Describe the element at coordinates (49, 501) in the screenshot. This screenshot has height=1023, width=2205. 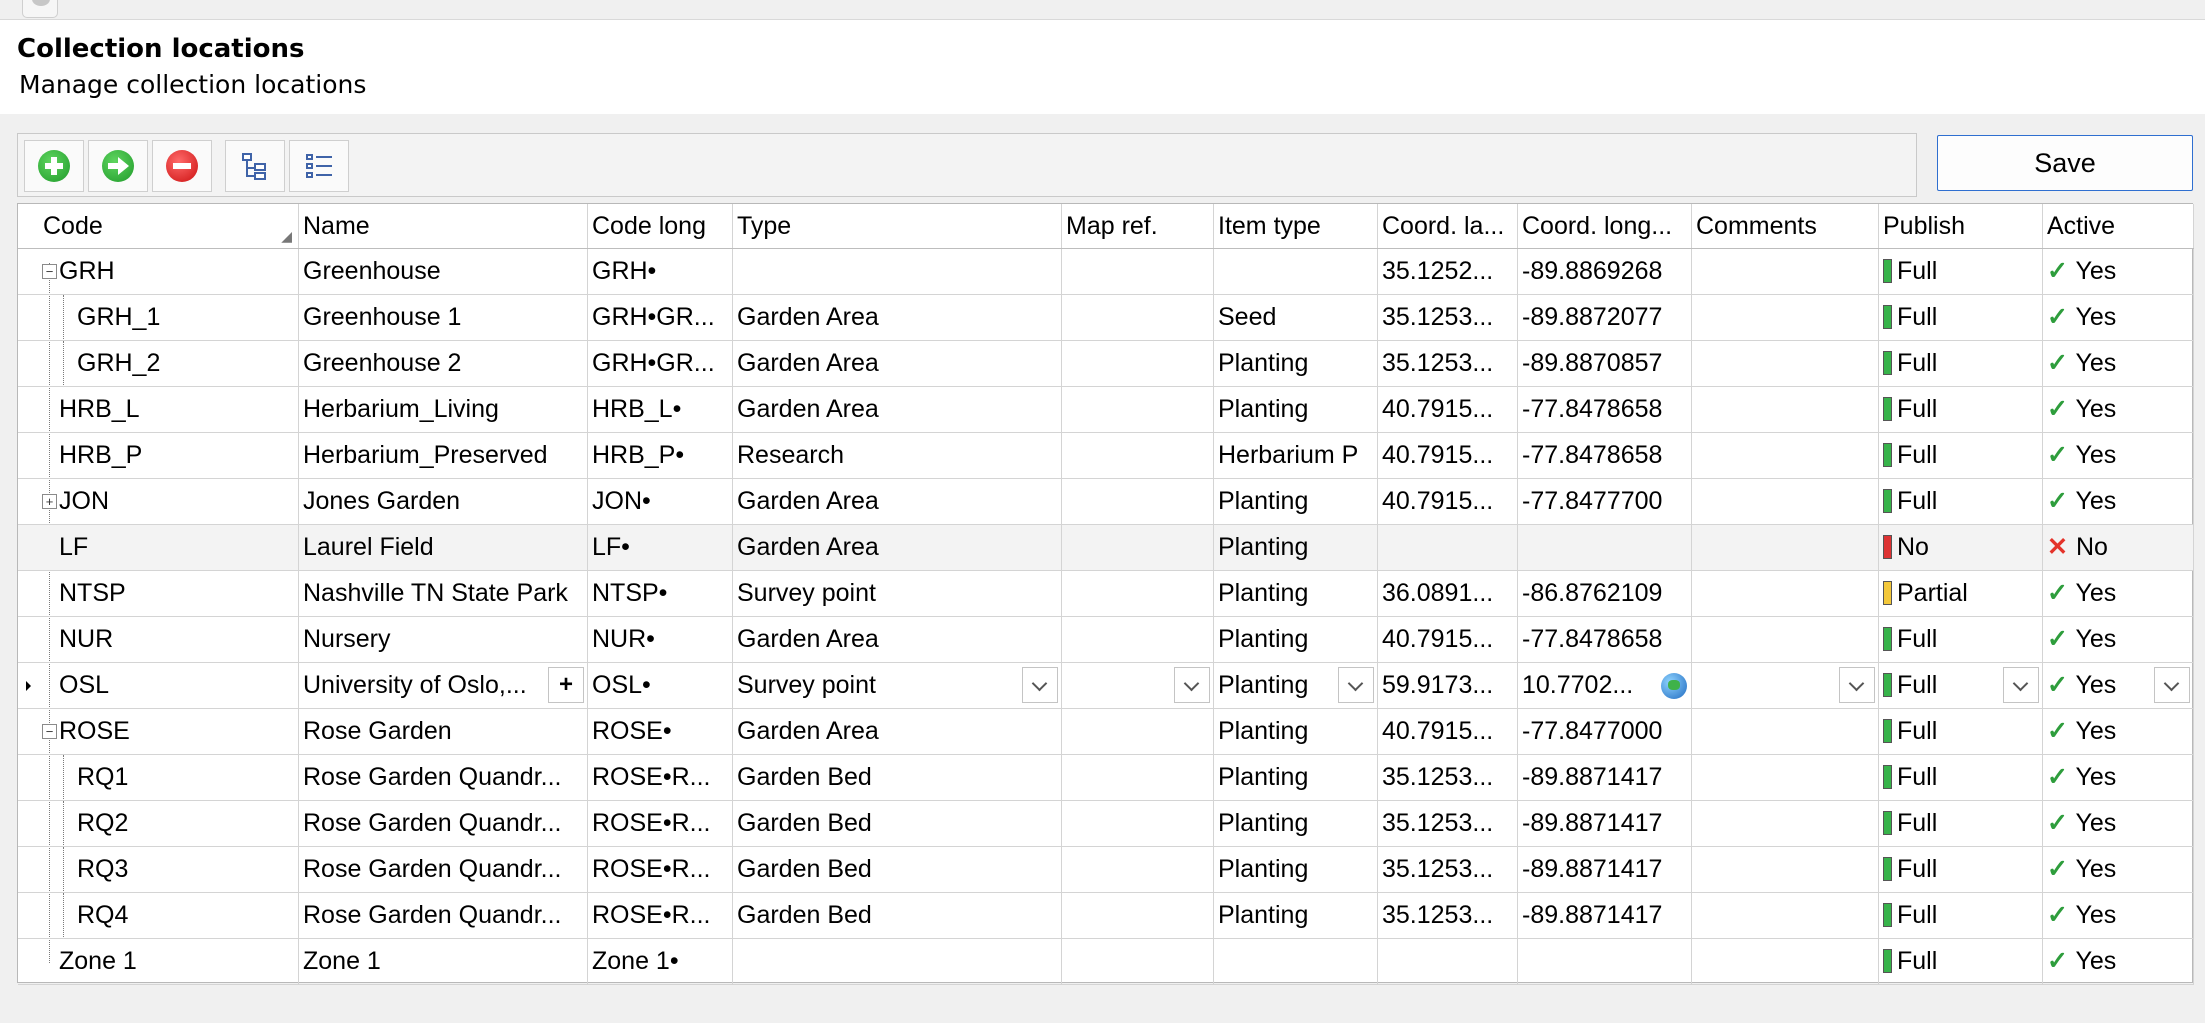
I see `expand-icon: +` at that location.